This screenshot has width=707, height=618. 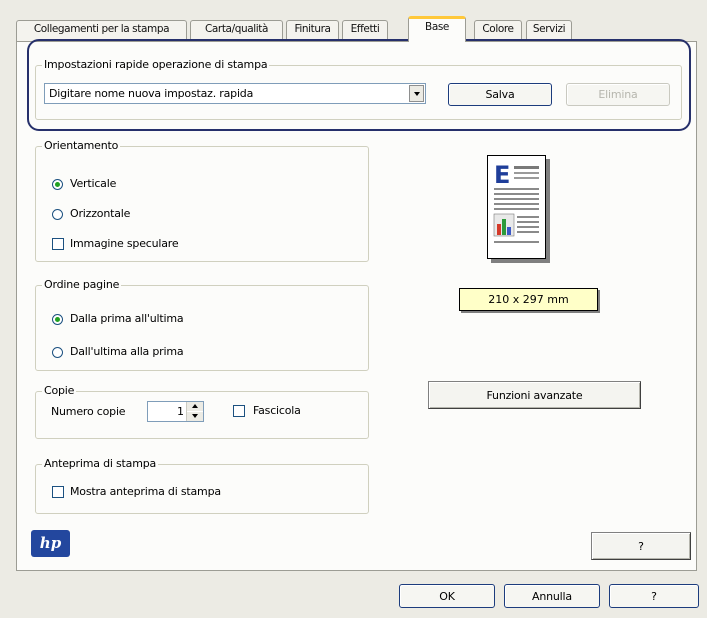 What do you see at coordinates (236, 30) in the screenshot?
I see `tab-paper-quality: Carta/qualità` at bounding box center [236, 30].